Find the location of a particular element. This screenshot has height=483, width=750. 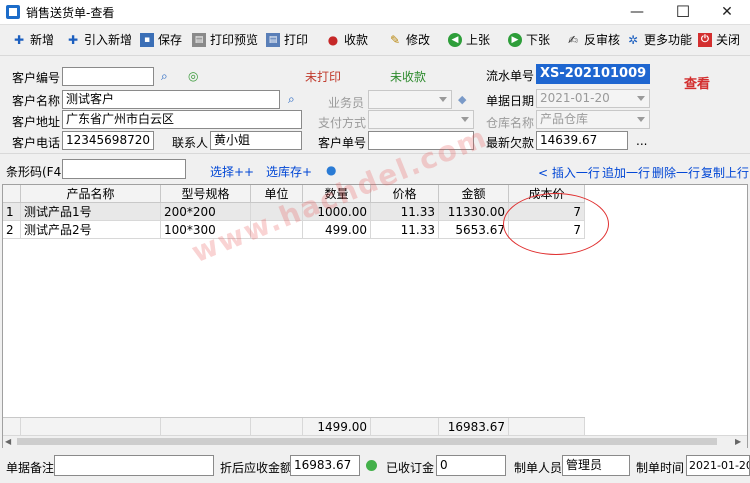

collect-label: 收款 is located at coordinates (356, 40).